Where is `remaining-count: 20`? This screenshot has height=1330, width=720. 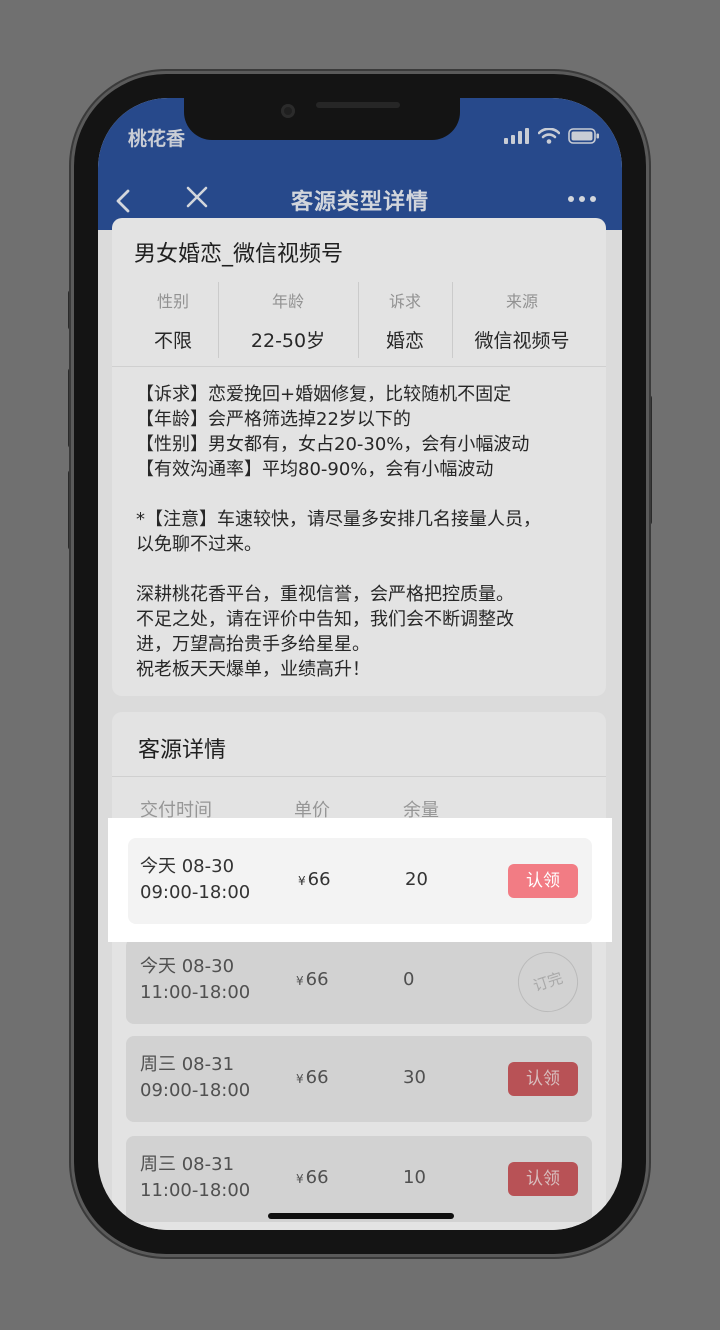
remaining-count: 20 is located at coordinates (416, 879).